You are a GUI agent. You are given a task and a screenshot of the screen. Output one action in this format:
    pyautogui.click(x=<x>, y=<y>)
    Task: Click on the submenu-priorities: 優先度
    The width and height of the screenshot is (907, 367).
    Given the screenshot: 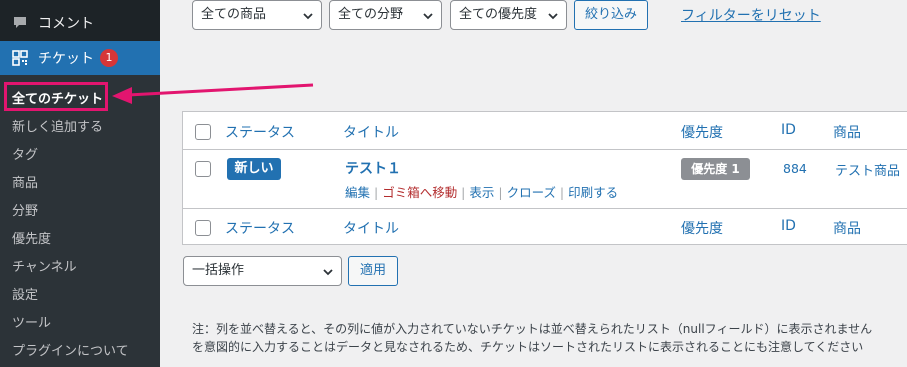 What is the action you would take?
    pyautogui.click(x=31, y=237)
    